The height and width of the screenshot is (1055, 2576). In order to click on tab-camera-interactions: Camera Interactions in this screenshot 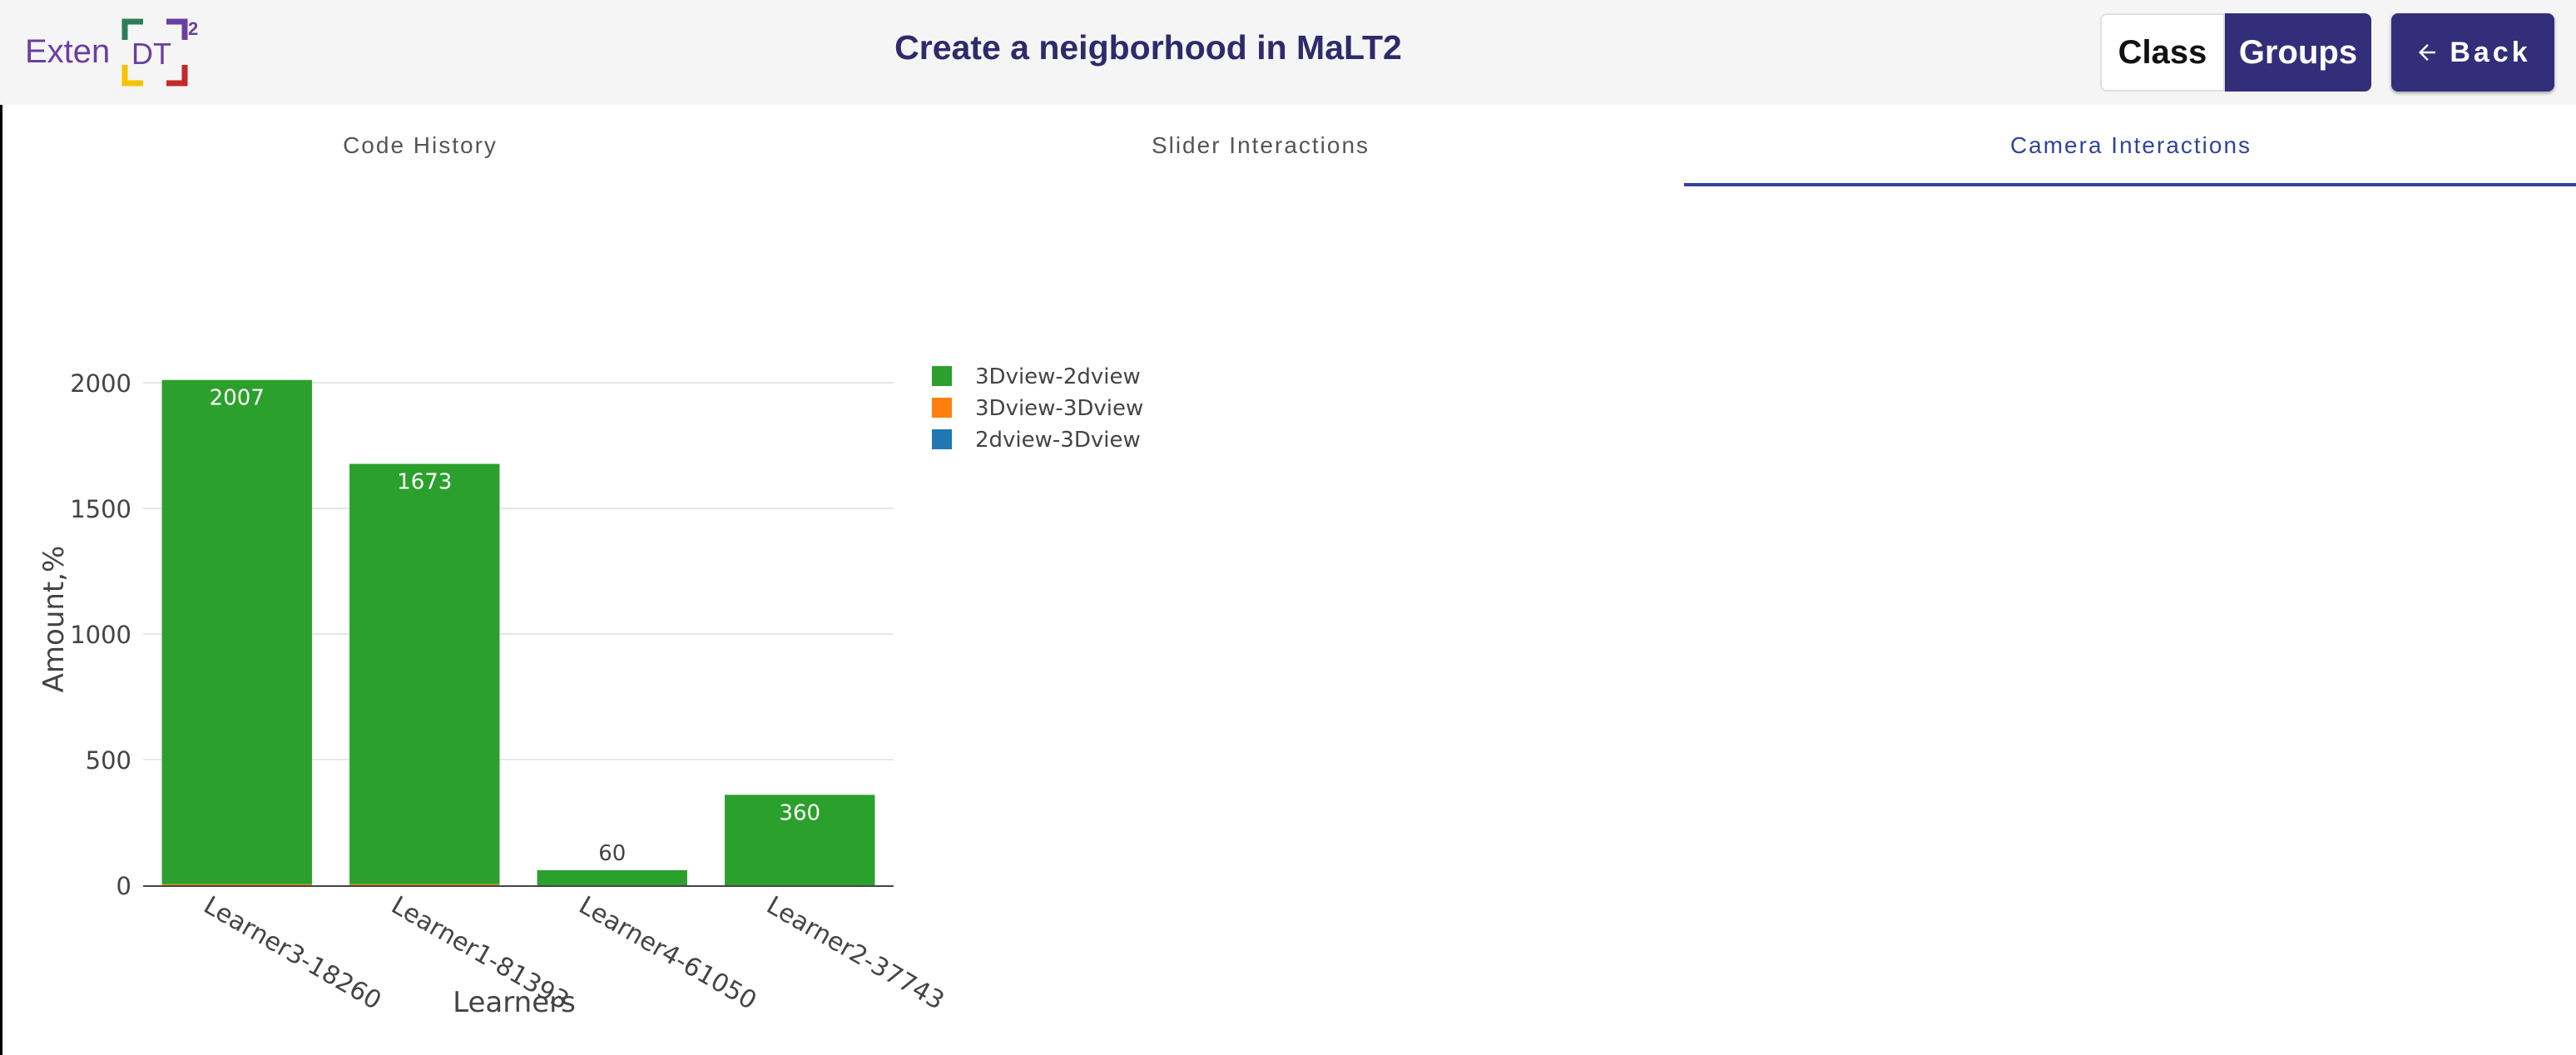, I will do `click(2131, 145)`.